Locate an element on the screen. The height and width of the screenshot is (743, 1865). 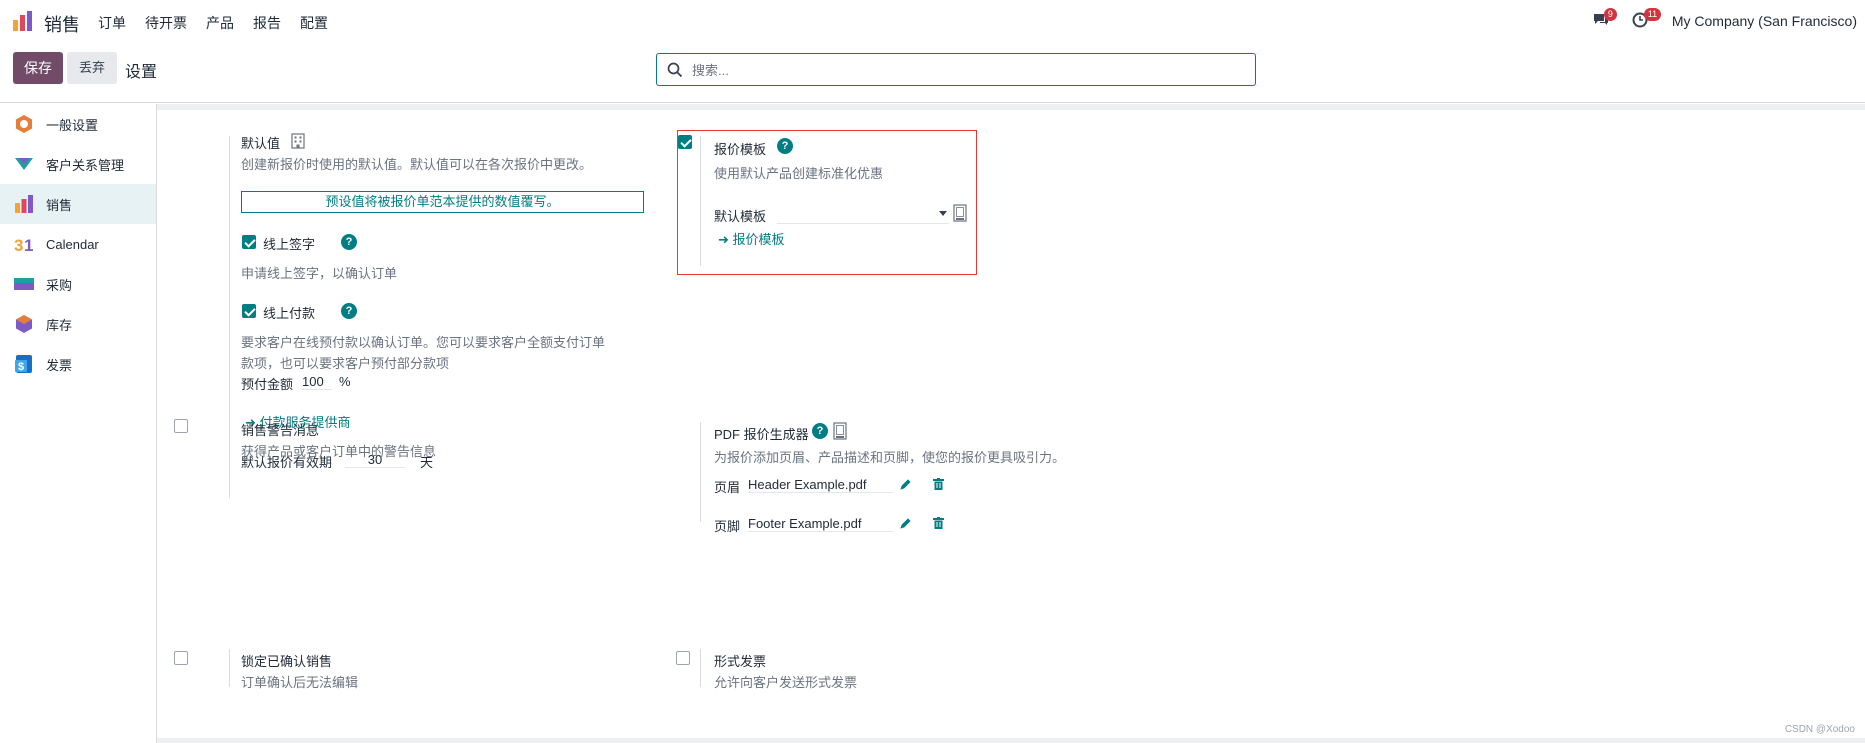
menu-reporting: 报告 is located at coordinates (267, 23).